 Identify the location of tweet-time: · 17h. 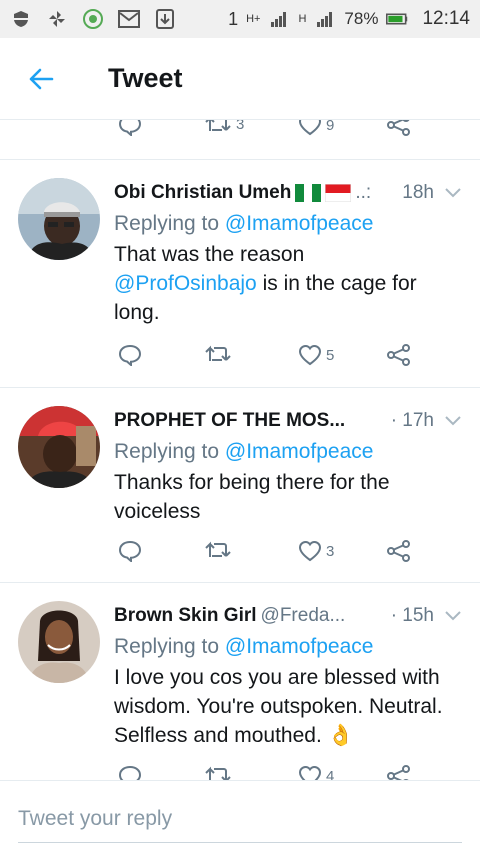
(412, 420).